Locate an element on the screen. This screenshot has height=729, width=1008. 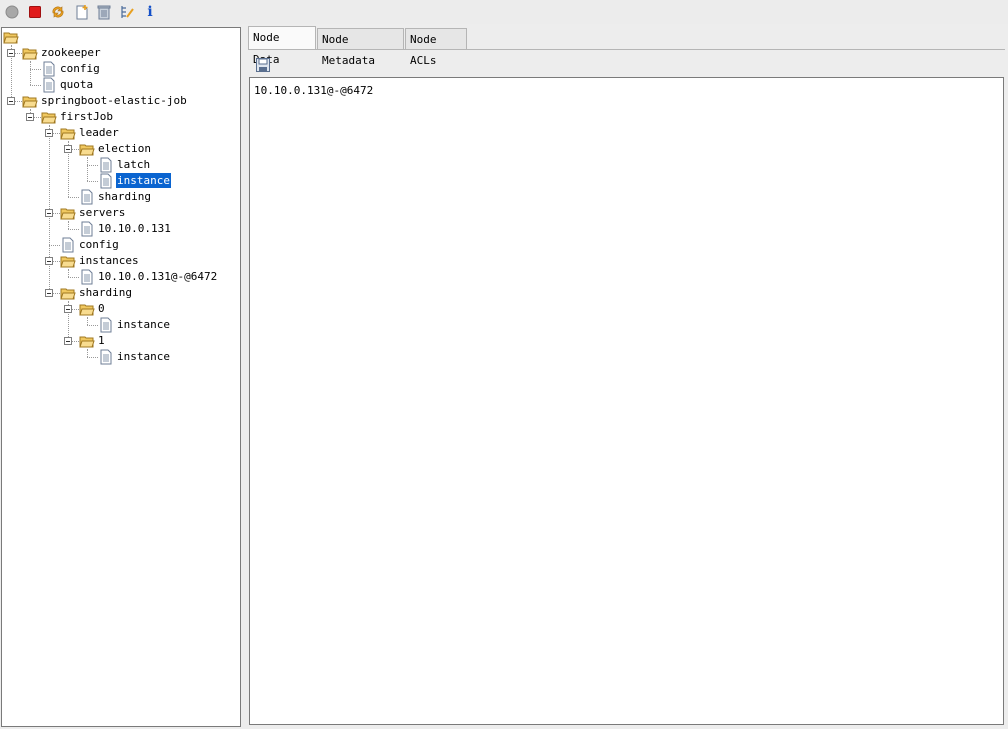
add-node-icon is located at coordinates (82, 12).